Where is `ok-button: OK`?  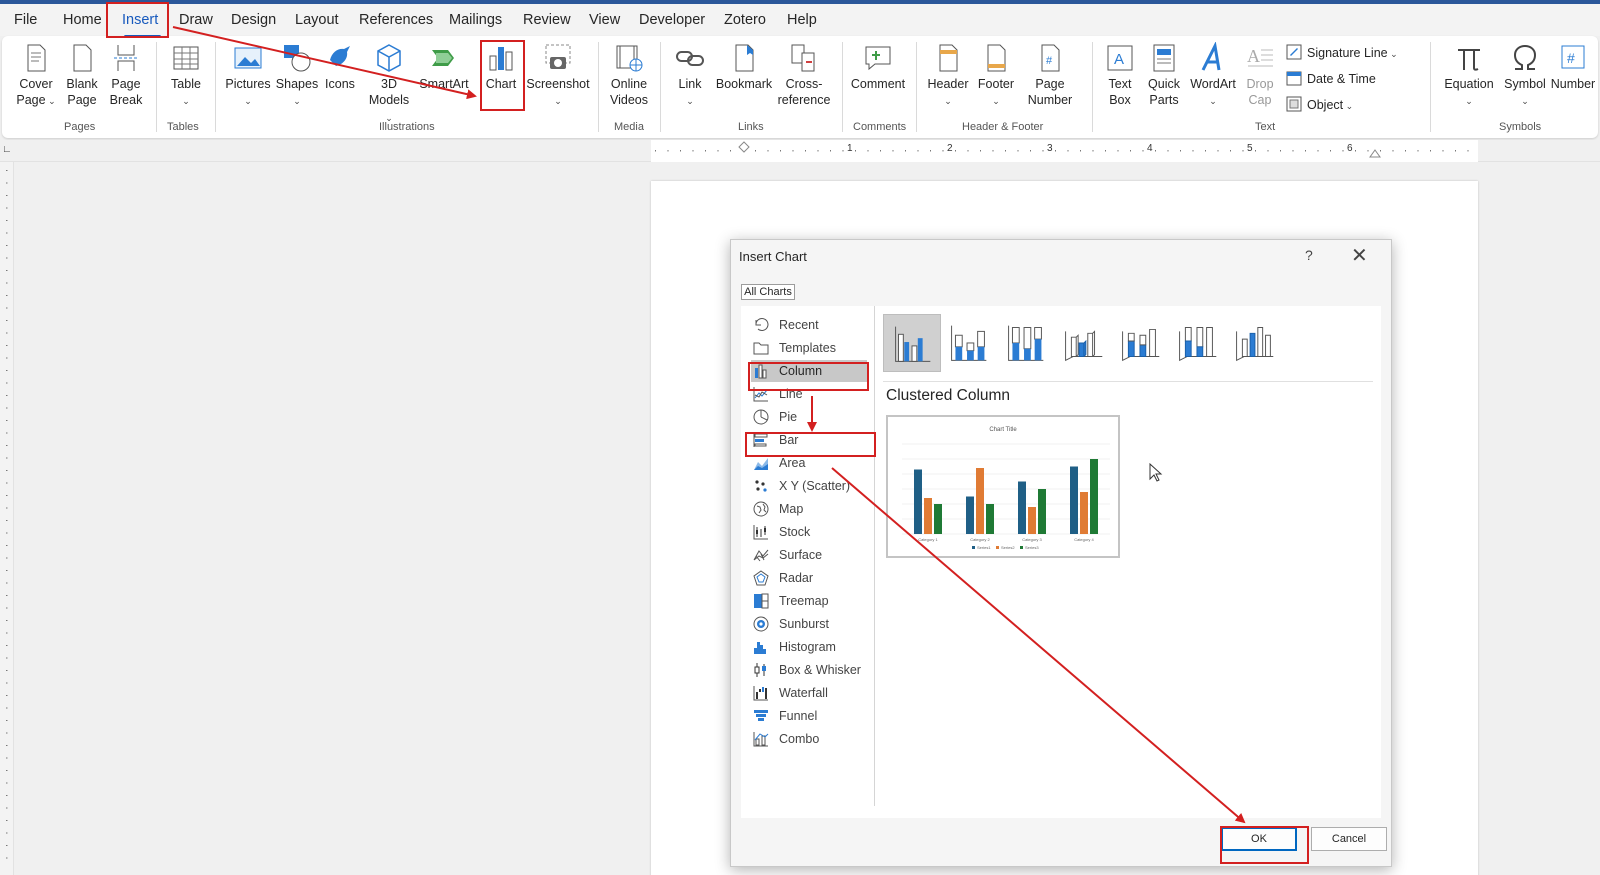
ok-button: OK is located at coordinates (1259, 839).